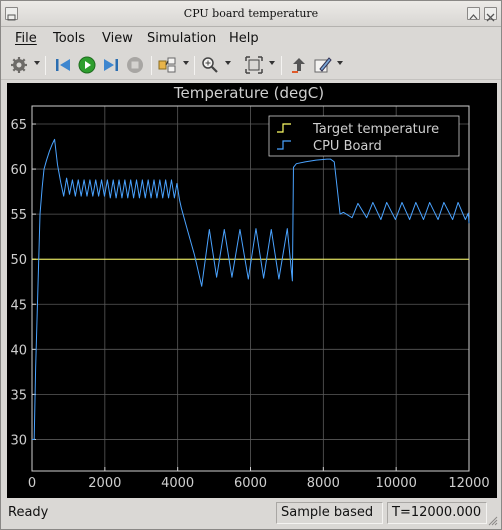  I want to click on title-bar: CPU board temperature, so click(251, 14).